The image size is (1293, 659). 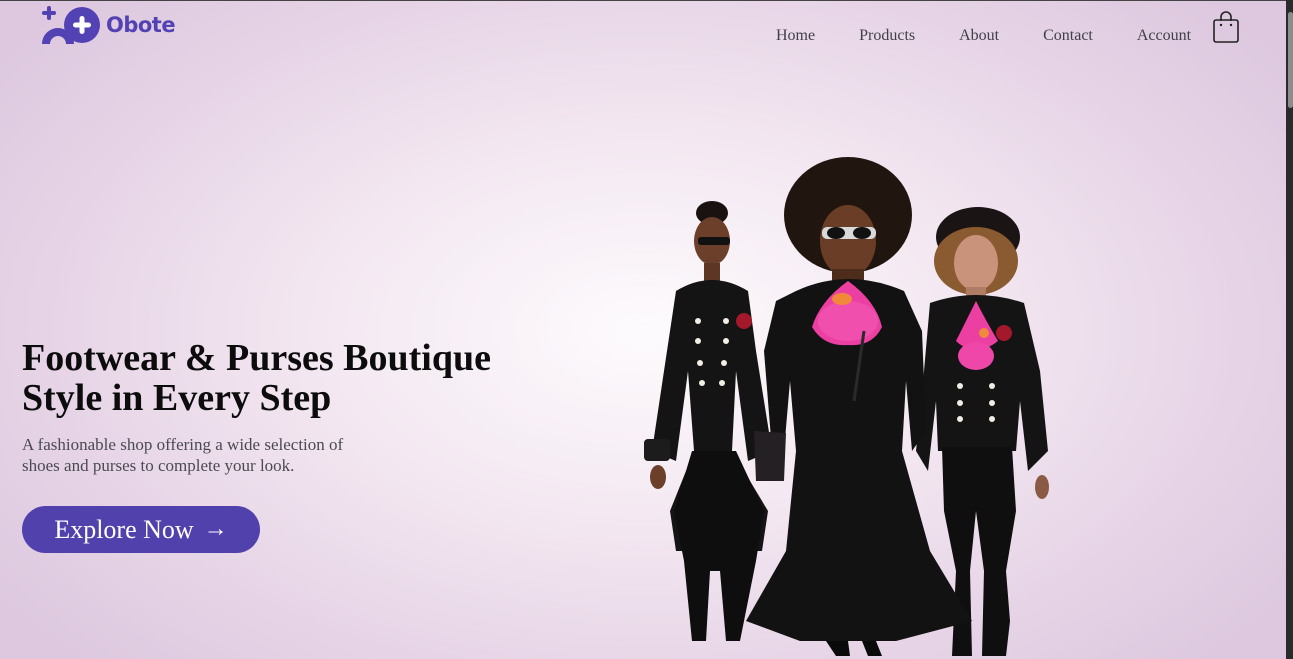 What do you see at coordinates (1164, 36) in the screenshot?
I see `nav-account-link: Account` at bounding box center [1164, 36].